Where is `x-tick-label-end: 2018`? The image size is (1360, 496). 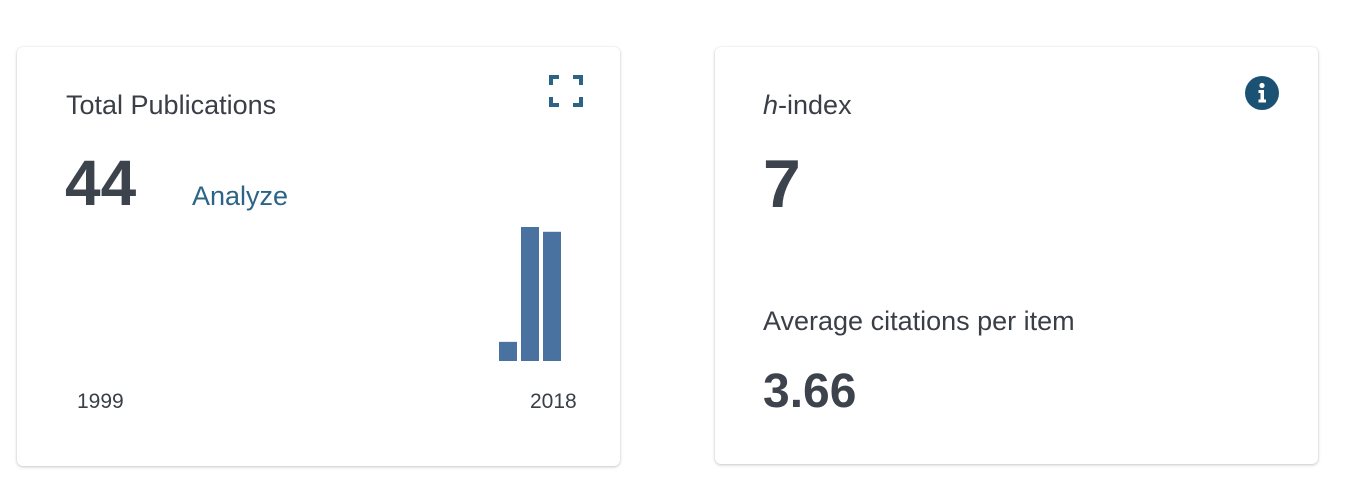
x-tick-label-end: 2018 is located at coordinates (553, 401).